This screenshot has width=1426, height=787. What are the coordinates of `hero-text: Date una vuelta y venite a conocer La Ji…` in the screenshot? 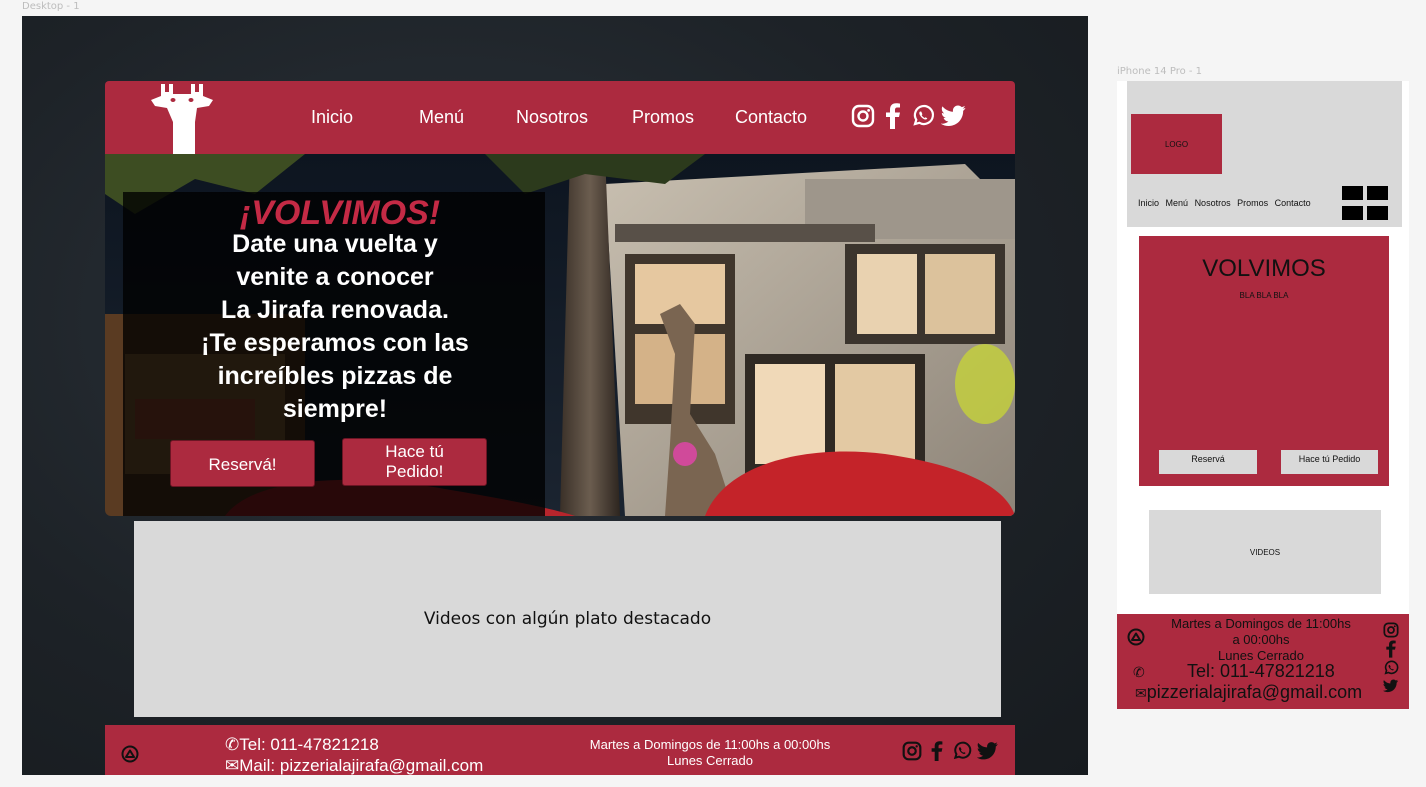 It's located at (335, 327).